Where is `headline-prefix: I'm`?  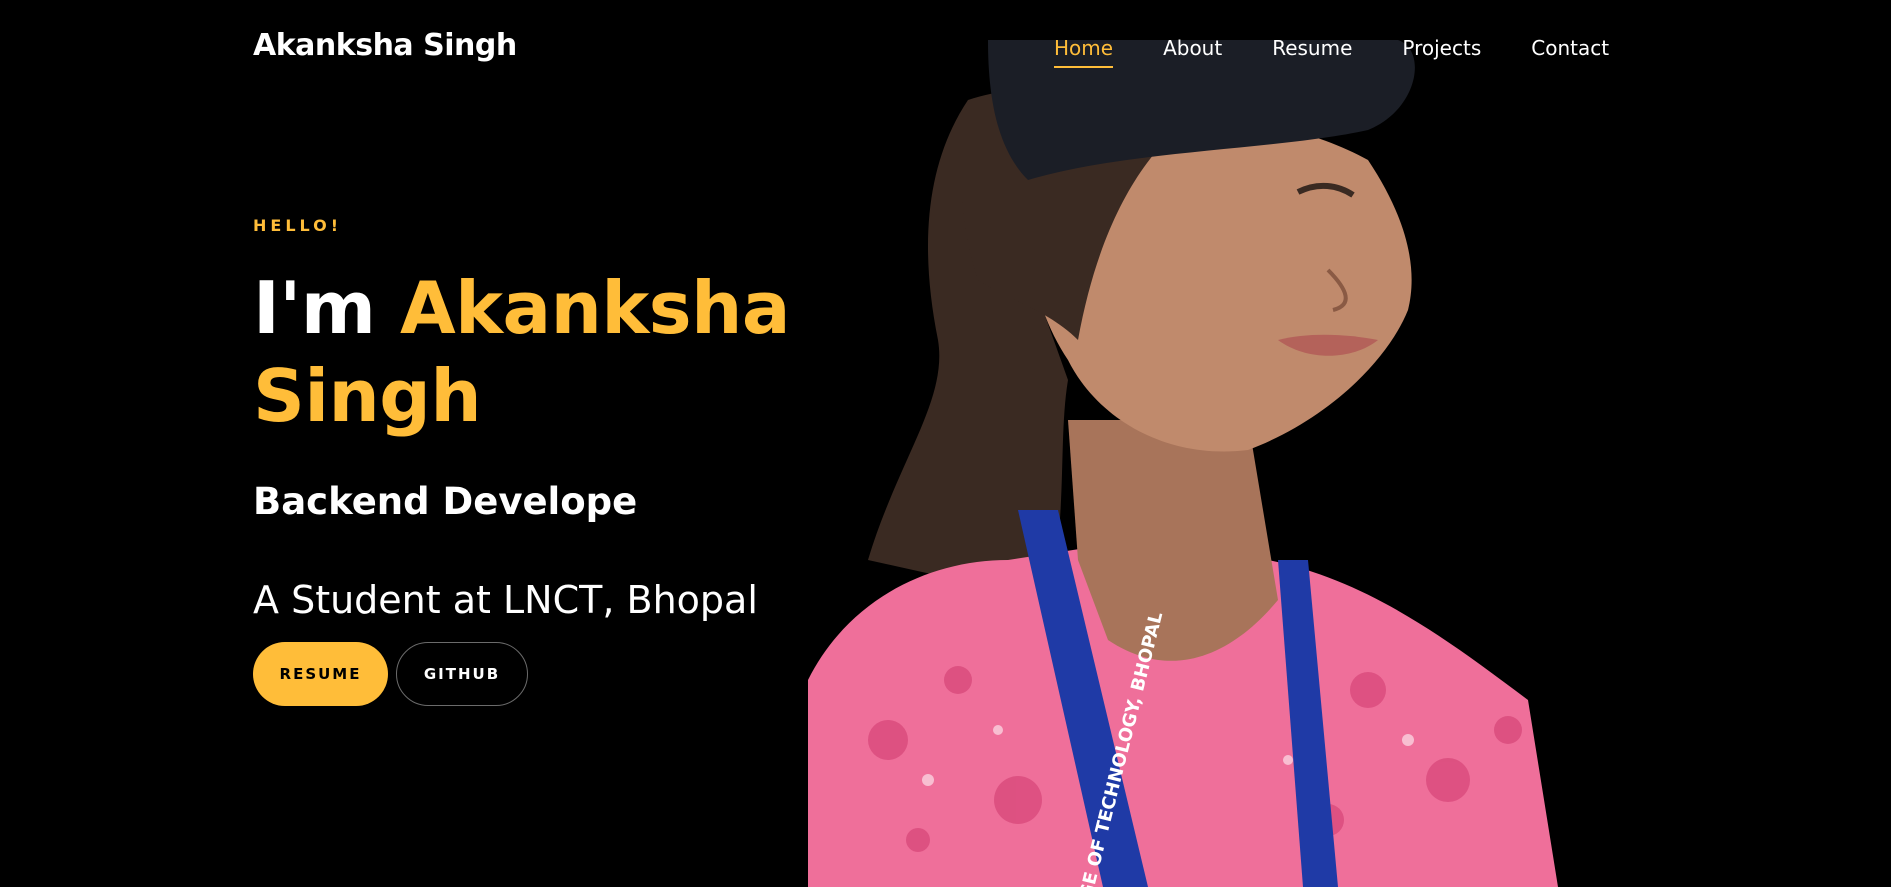 headline-prefix: I'm is located at coordinates (314, 308).